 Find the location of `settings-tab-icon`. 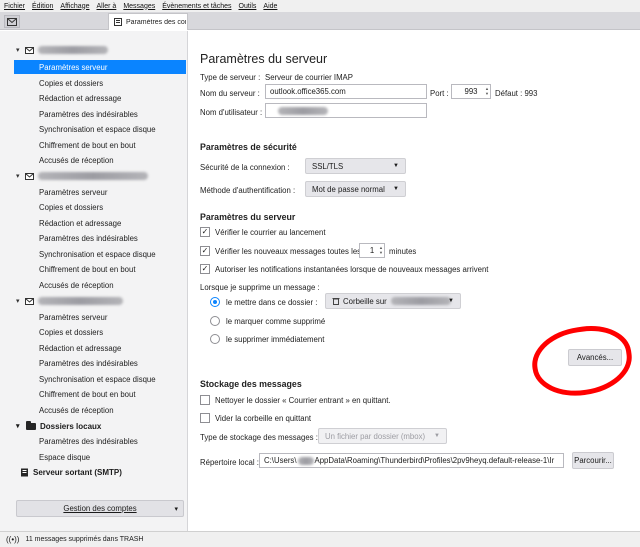

settings-tab-icon is located at coordinates (118, 22).